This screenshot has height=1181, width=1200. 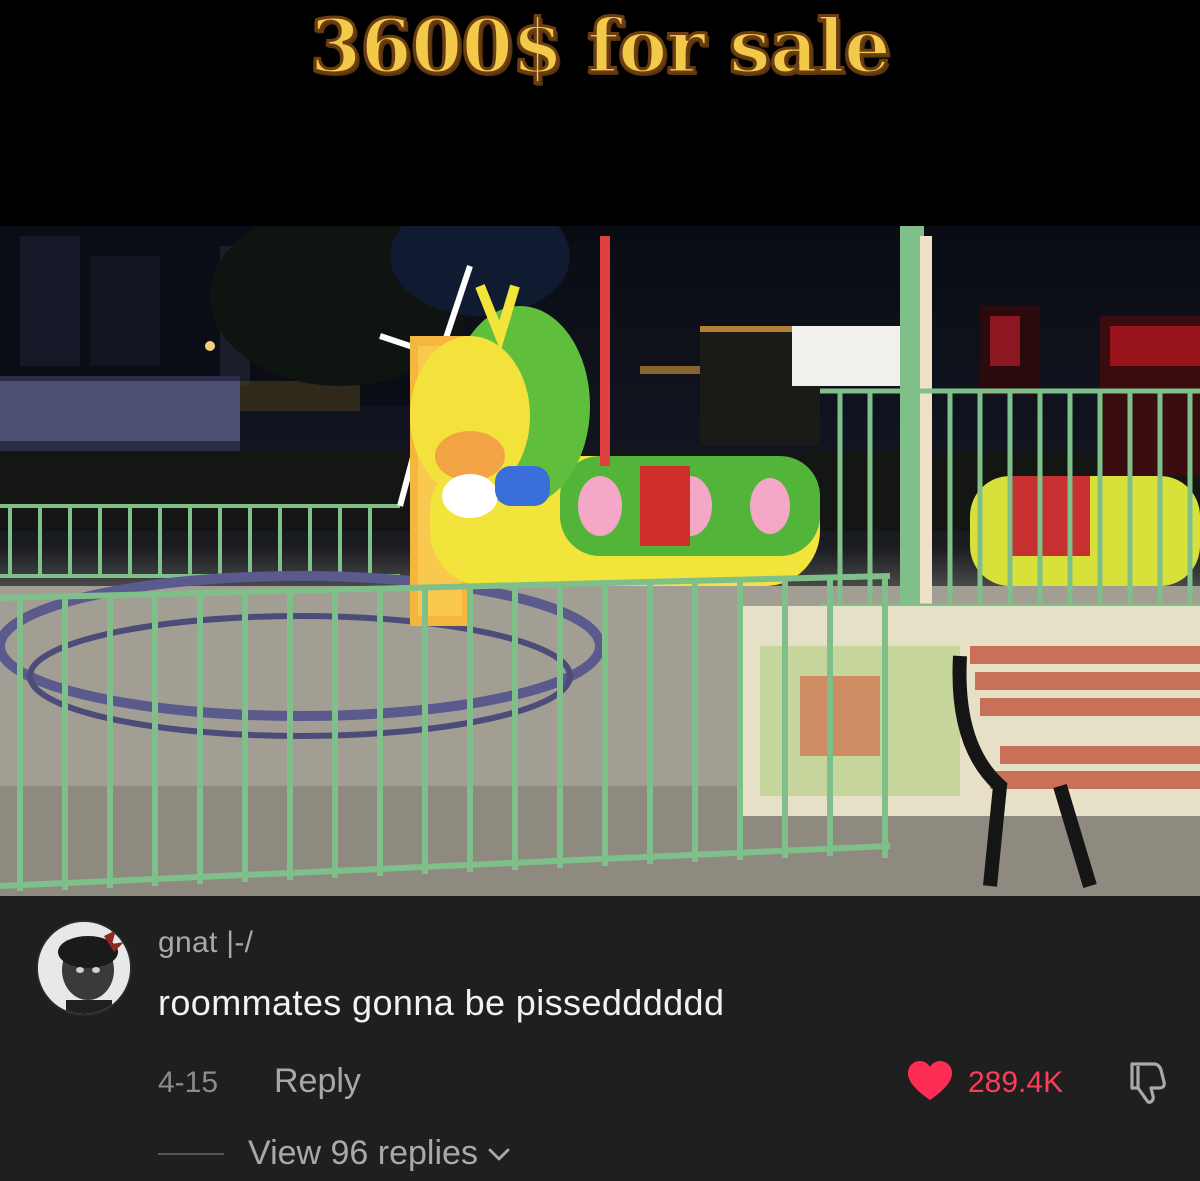 I want to click on dislike-button, so click(x=1148, y=1082).